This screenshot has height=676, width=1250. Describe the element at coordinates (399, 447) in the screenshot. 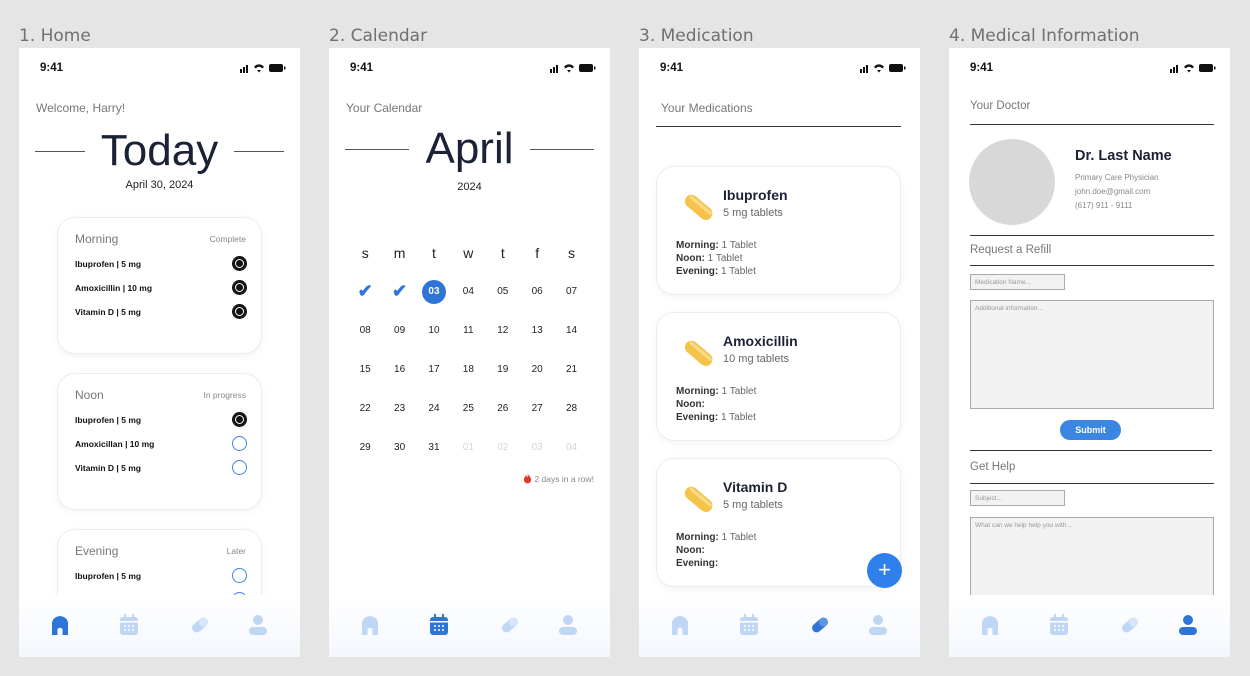

I see `day-cell: 30` at that location.